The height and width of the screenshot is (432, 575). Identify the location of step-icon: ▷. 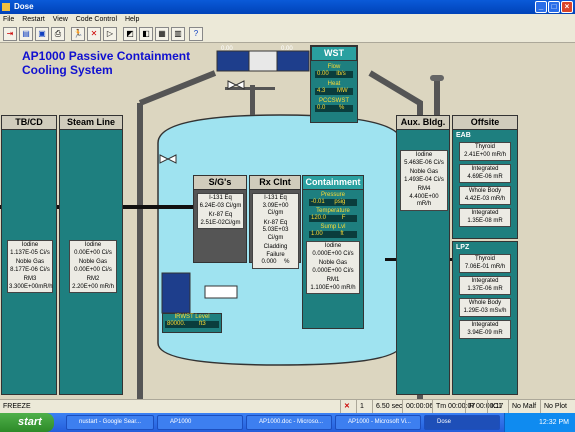
(110, 34).